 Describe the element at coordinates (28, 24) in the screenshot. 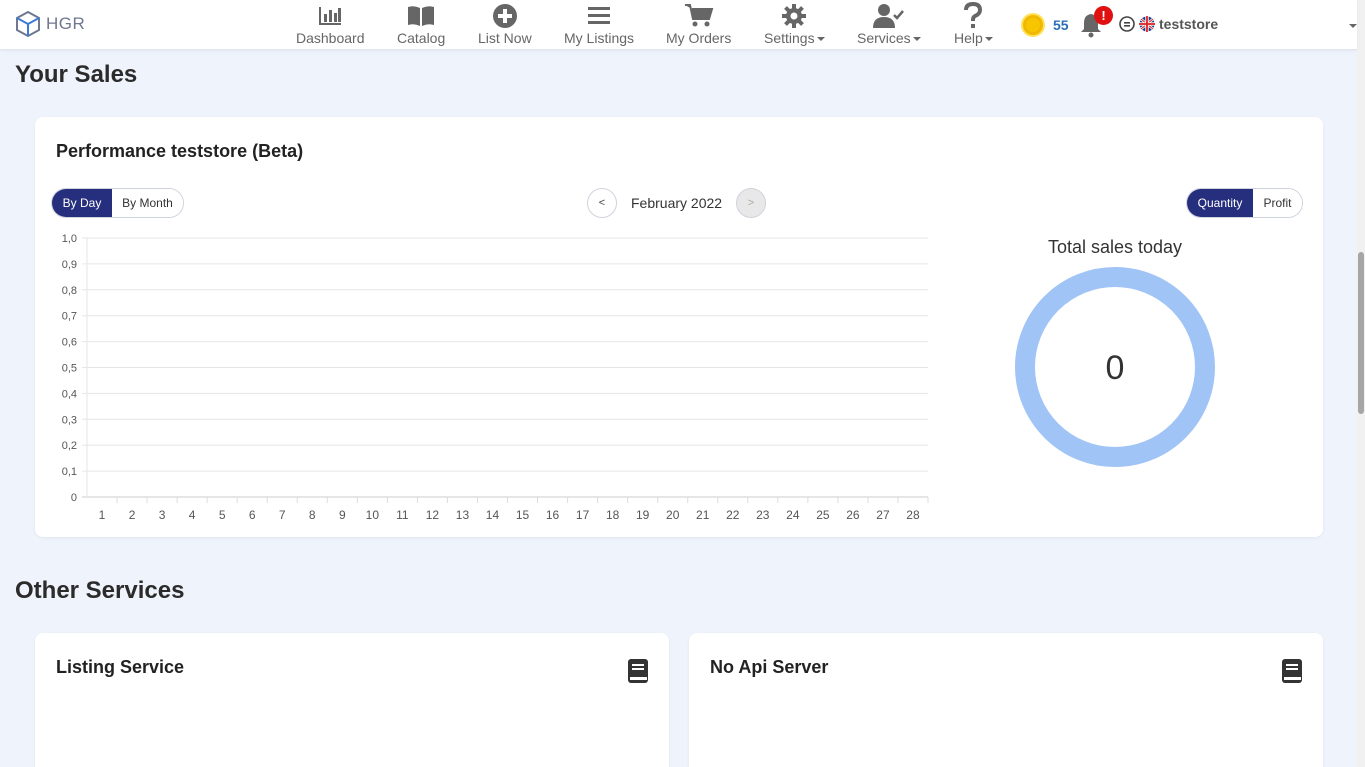

I see `cube-logo-icon` at that location.